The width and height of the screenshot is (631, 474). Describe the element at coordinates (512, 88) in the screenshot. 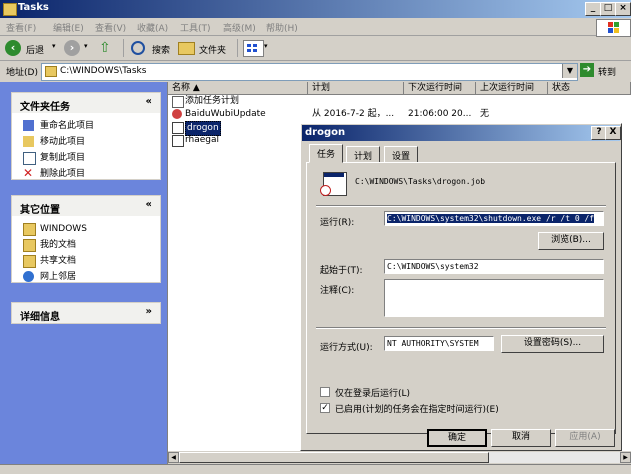

I see `column-last-run: 上次运行时间` at that location.